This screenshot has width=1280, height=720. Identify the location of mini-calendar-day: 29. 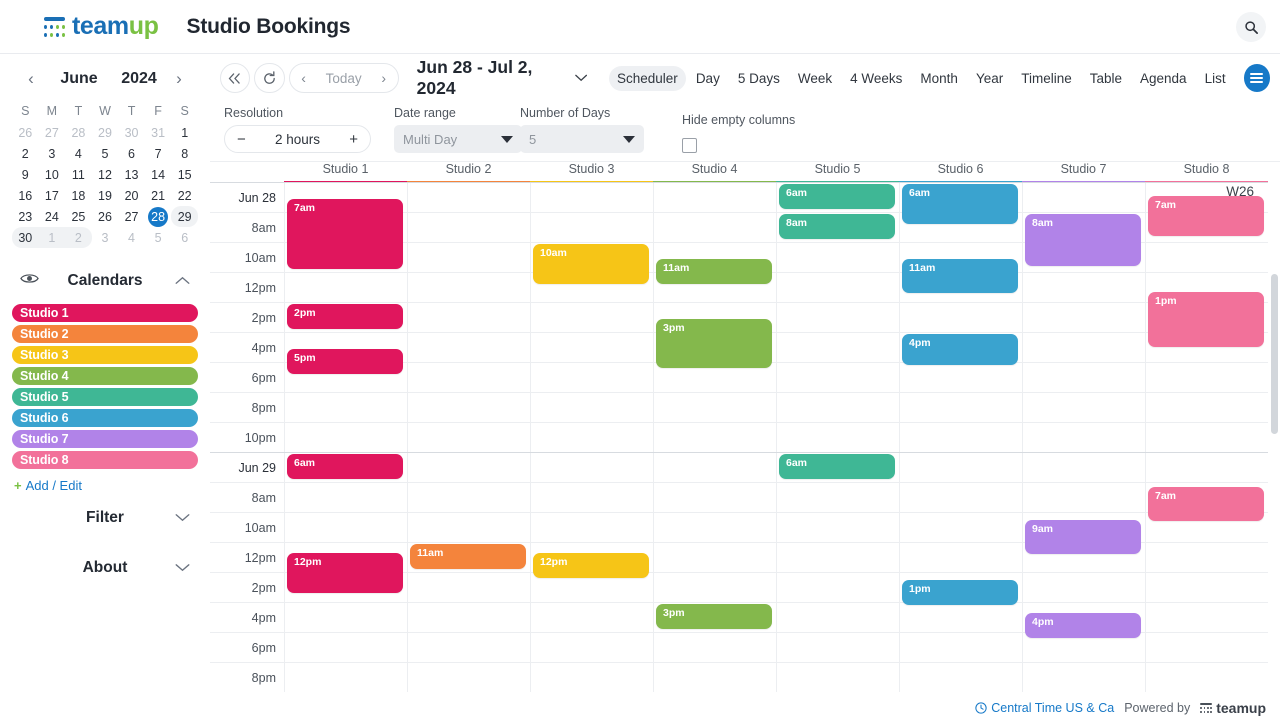
(105, 132).